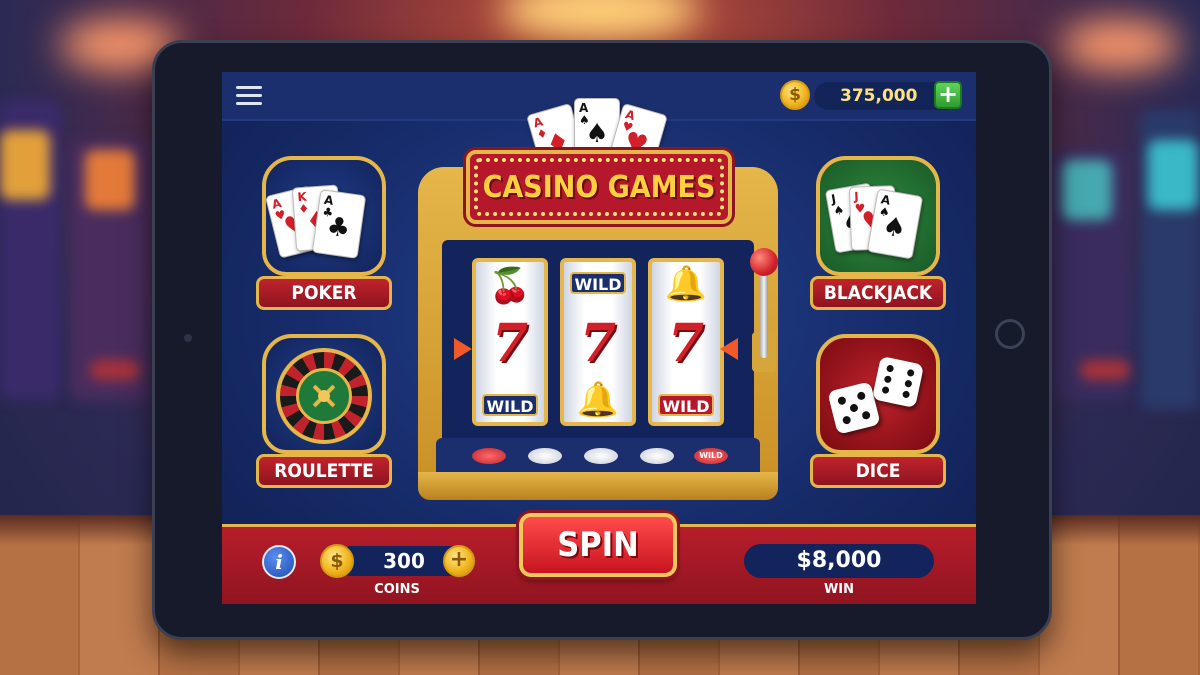  Describe the element at coordinates (598, 486) in the screenshot. I see `machine-base` at that location.